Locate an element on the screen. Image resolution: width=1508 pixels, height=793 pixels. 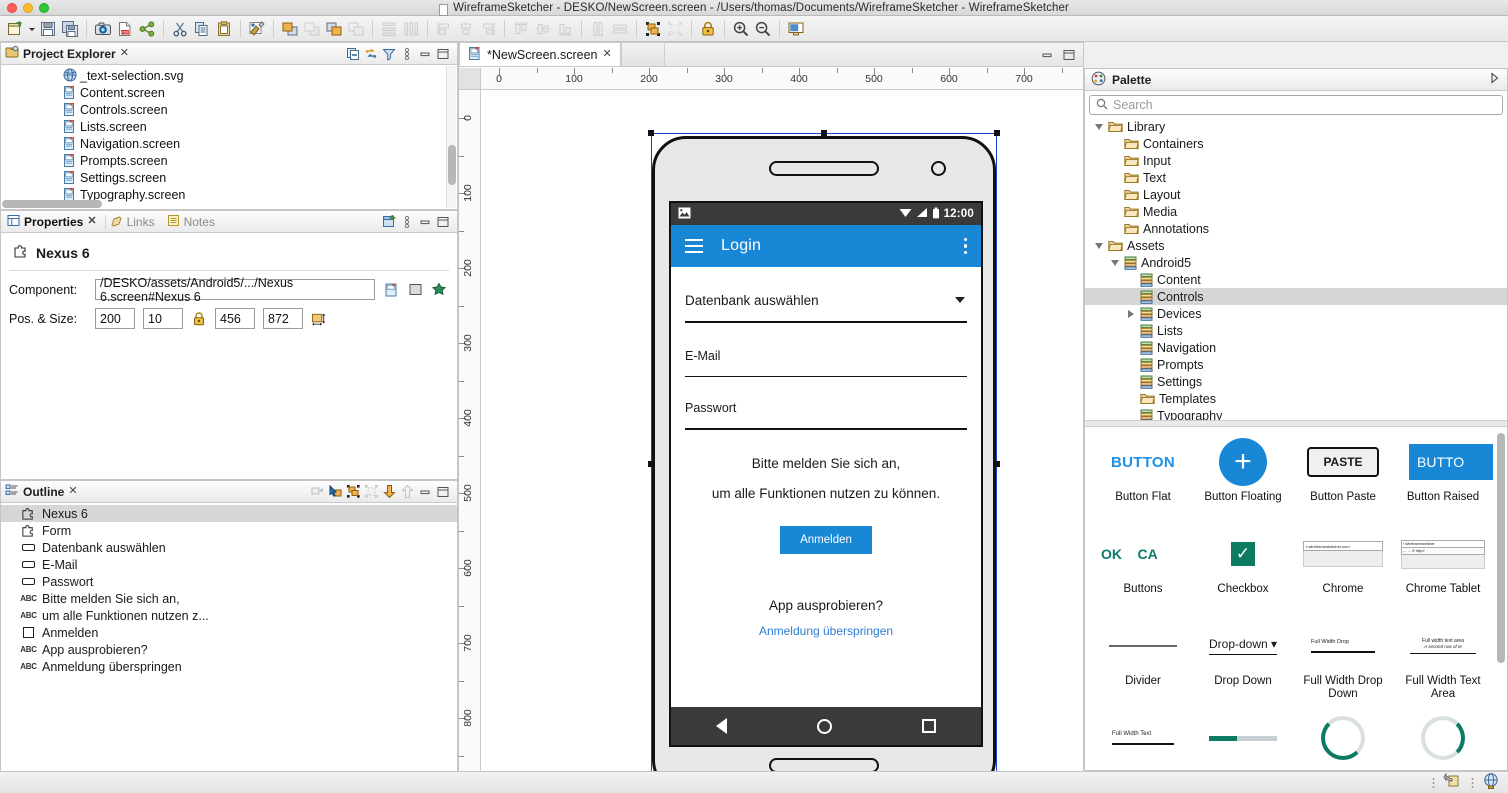
copy-button is located at coordinates (202, 29).